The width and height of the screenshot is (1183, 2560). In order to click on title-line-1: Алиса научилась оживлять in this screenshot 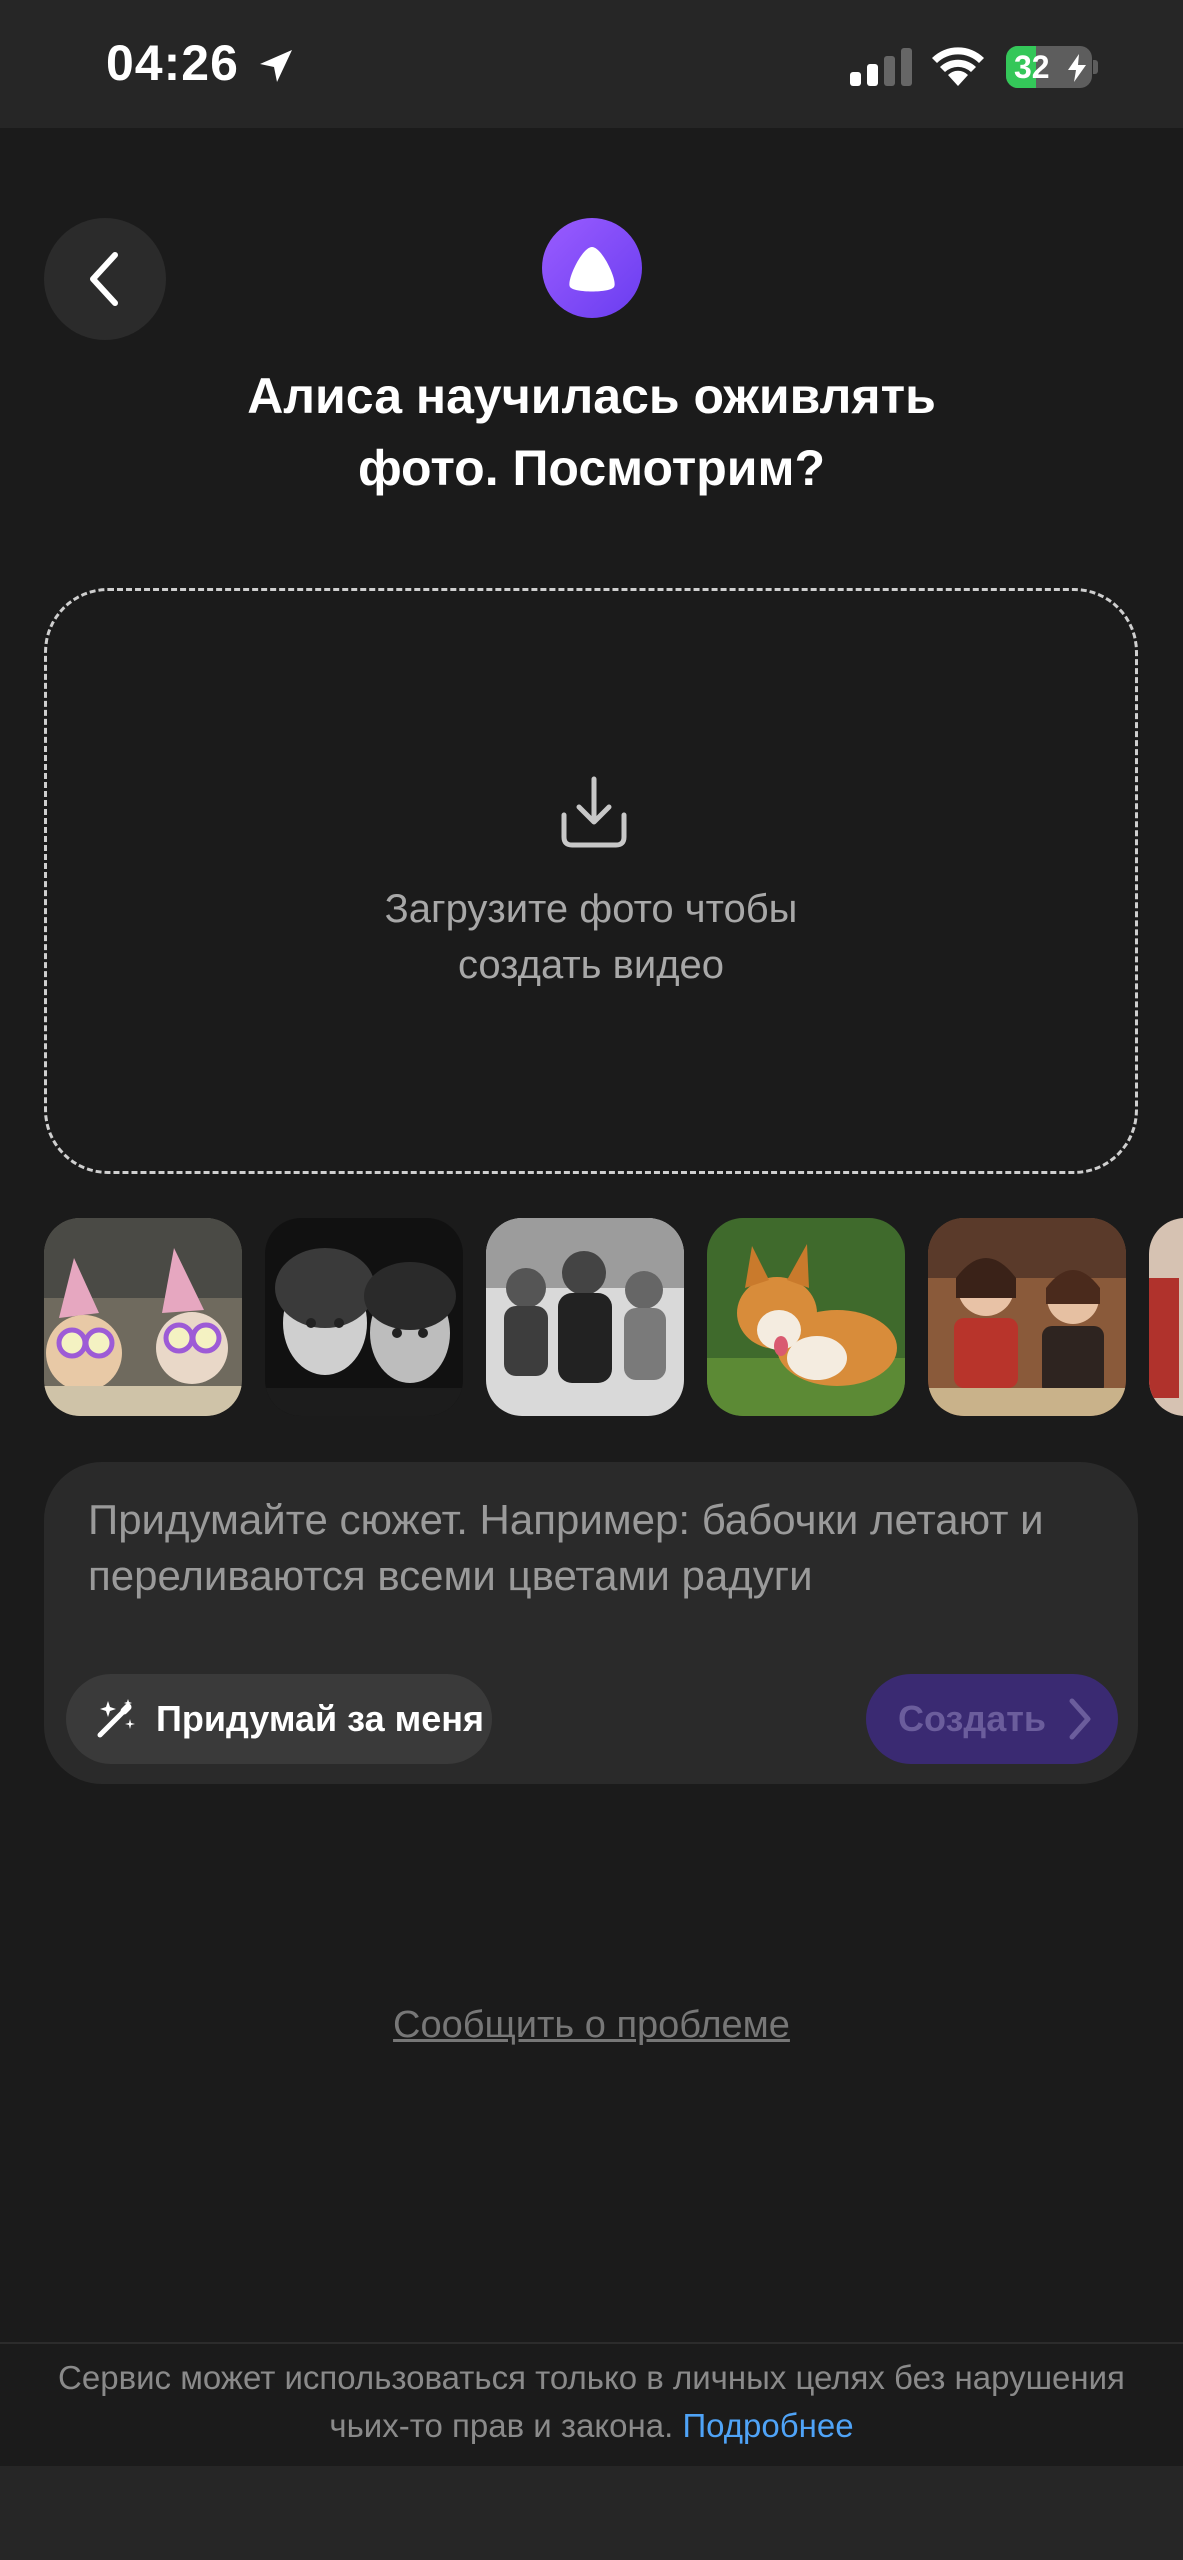, I will do `click(591, 396)`.